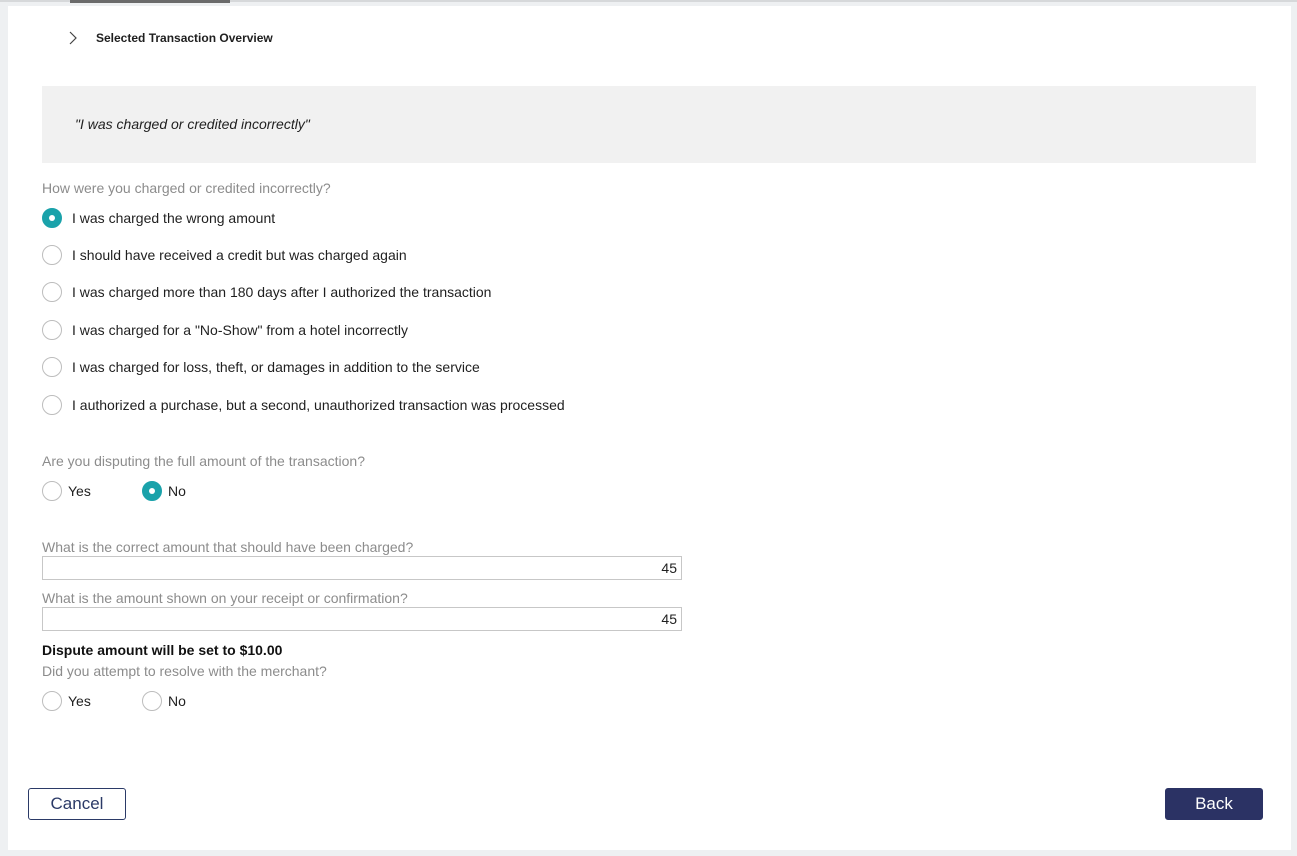  What do you see at coordinates (162, 650) in the screenshot?
I see `dispute-amount-note: Dispute amount will be set to $10.00` at bounding box center [162, 650].